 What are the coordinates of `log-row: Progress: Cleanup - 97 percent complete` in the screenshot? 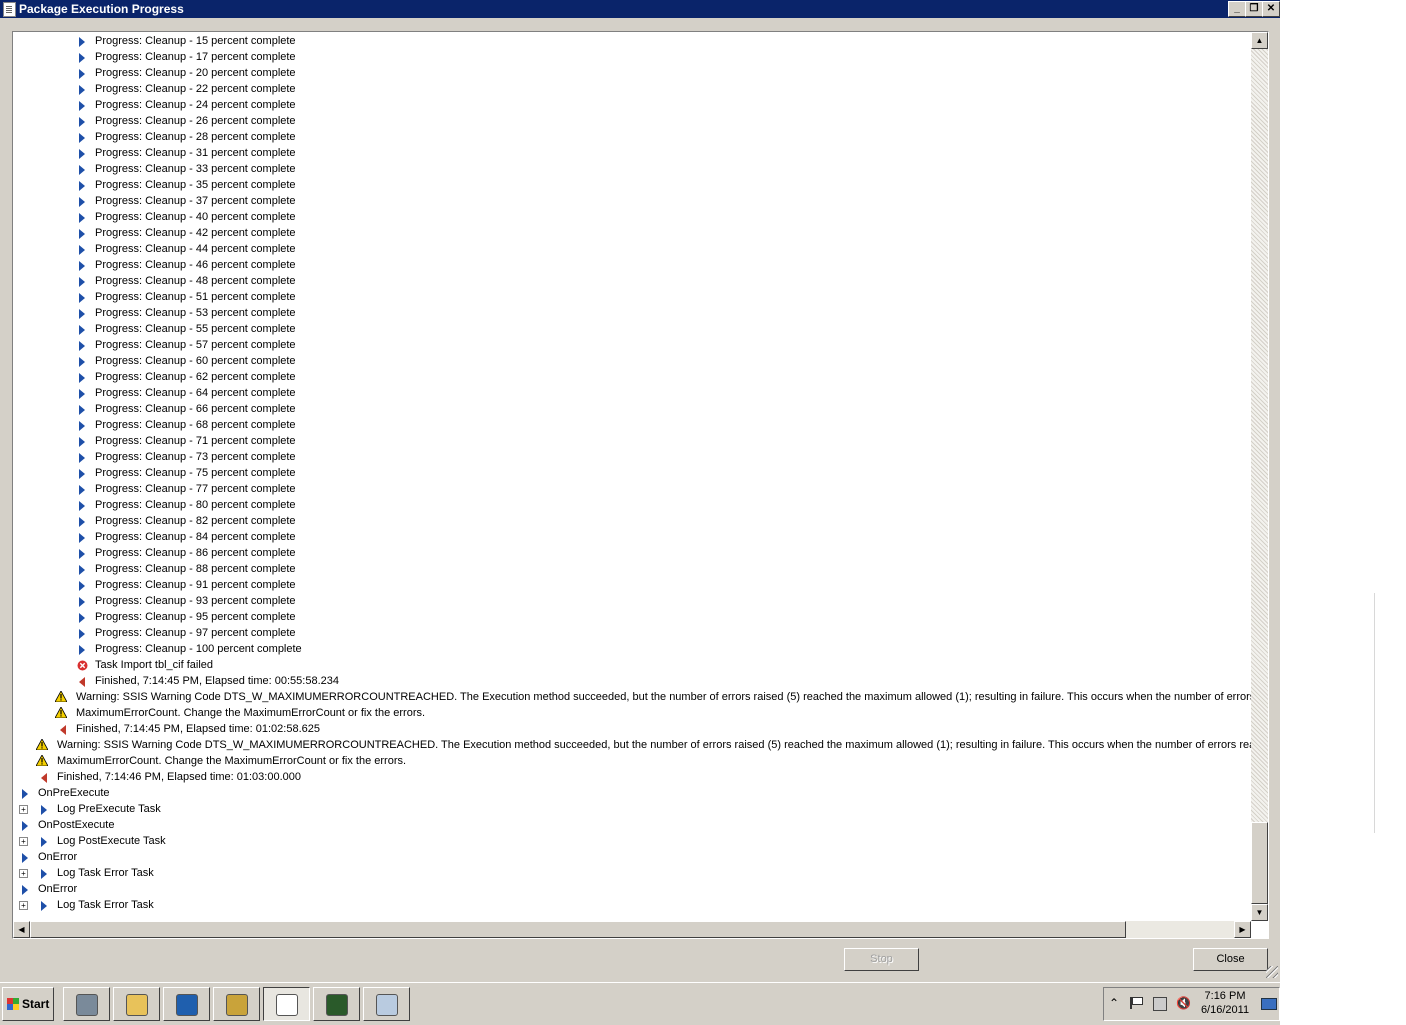 It's located at (640, 633).